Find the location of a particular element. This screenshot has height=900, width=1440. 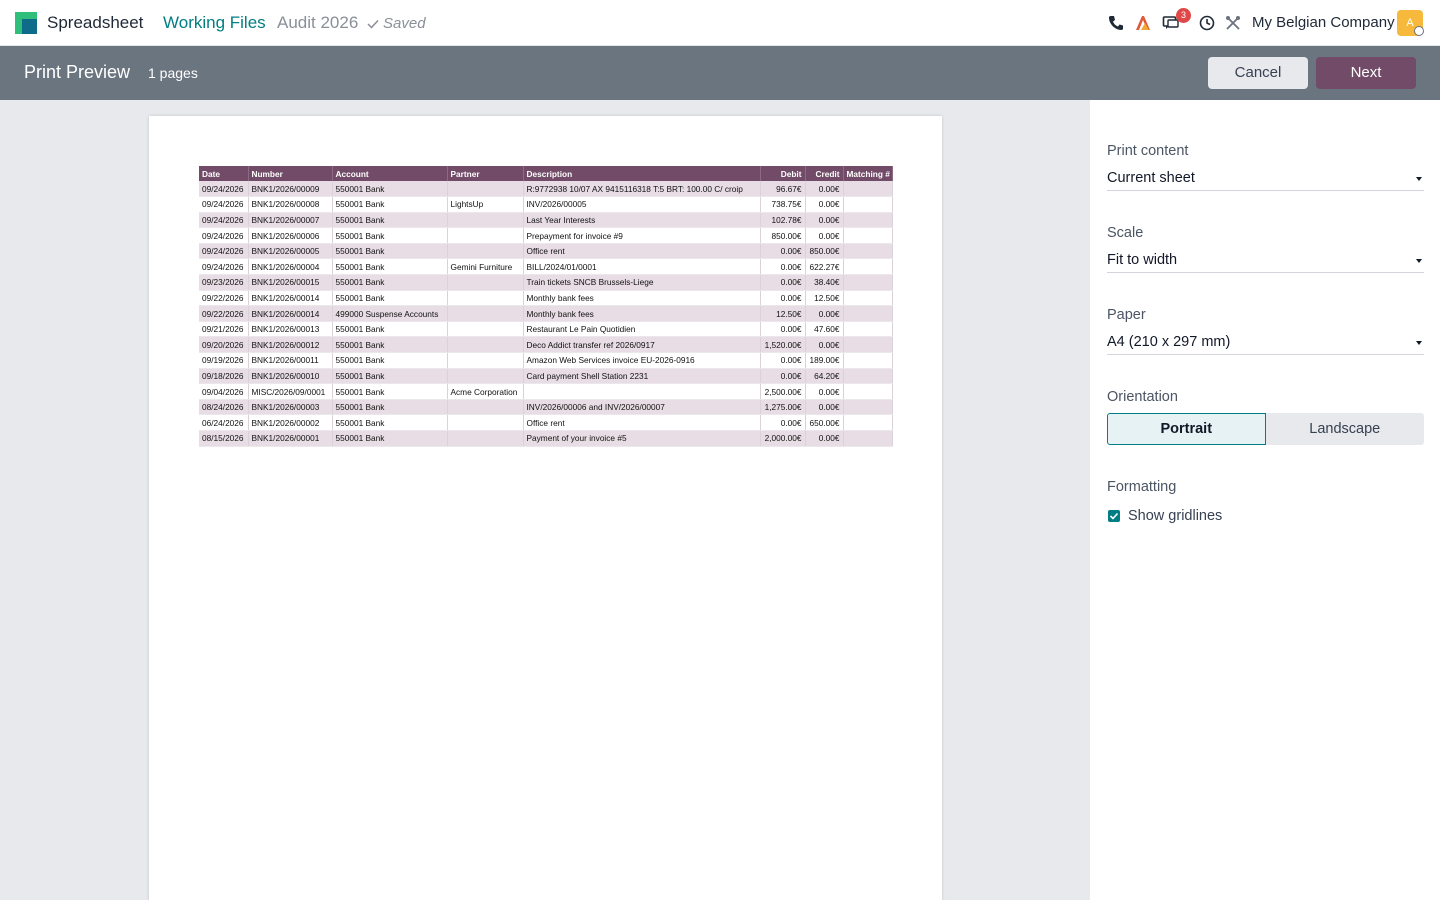

table-cell: 47.60€ is located at coordinates (824, 329).